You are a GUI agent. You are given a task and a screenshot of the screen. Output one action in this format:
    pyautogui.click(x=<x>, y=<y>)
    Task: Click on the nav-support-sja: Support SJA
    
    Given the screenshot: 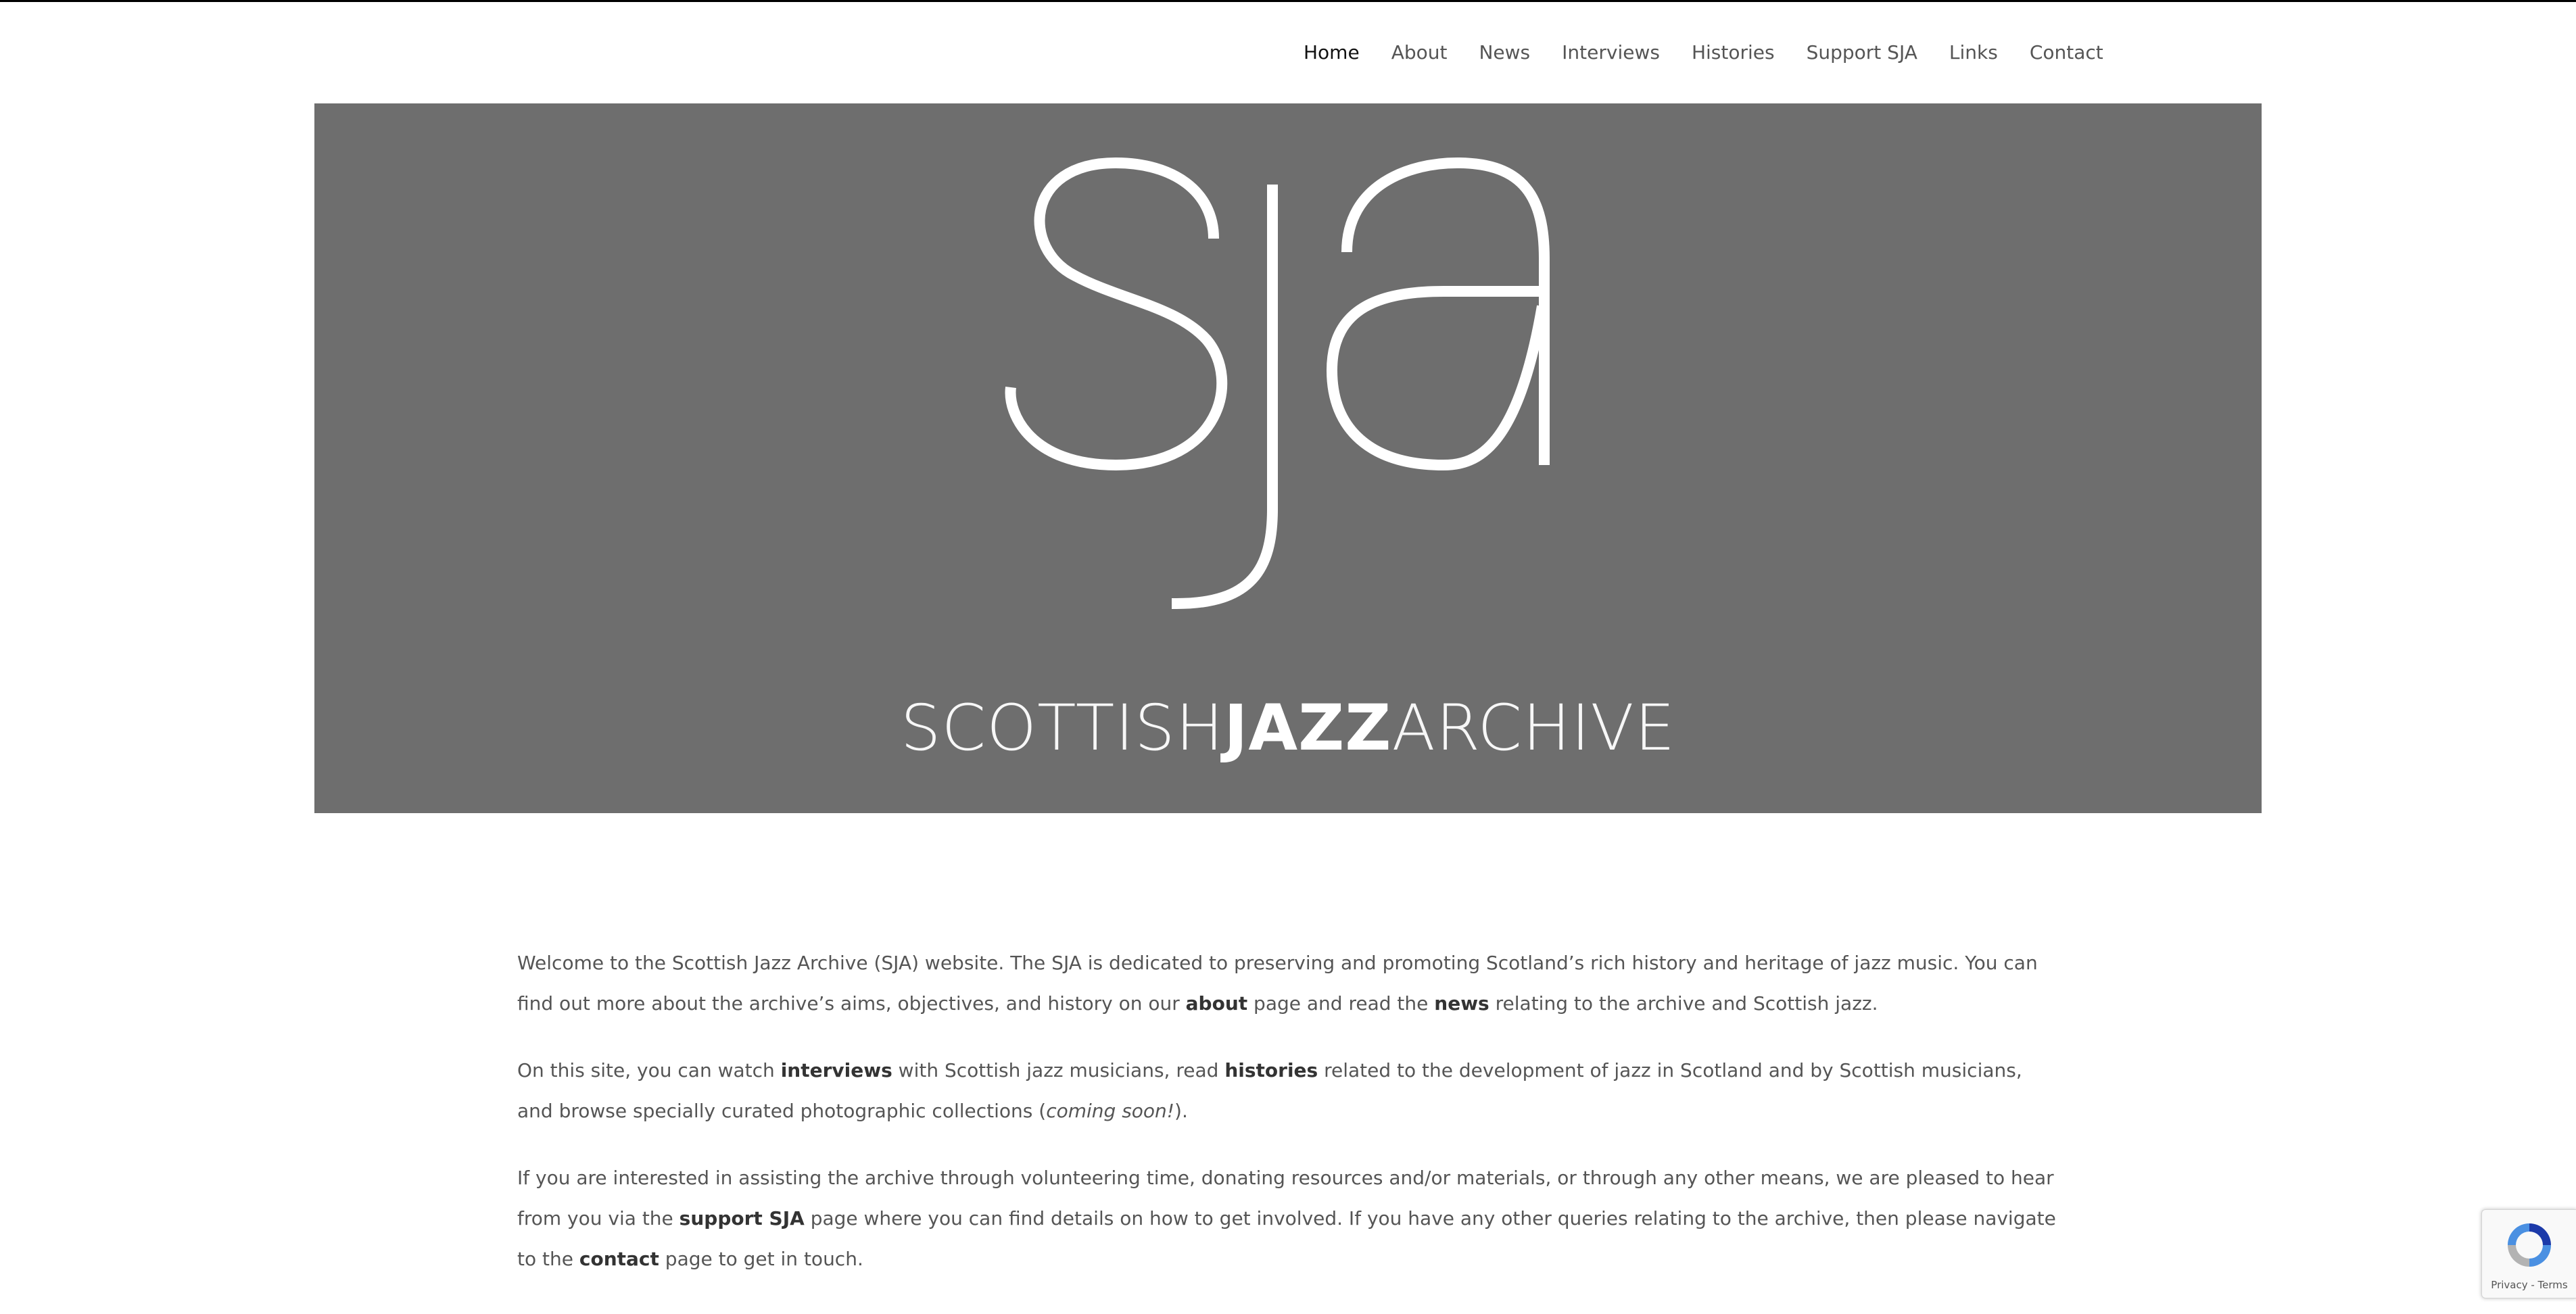 What is the action you would take?
    pyautogui.click(x=1862, y=52)
    